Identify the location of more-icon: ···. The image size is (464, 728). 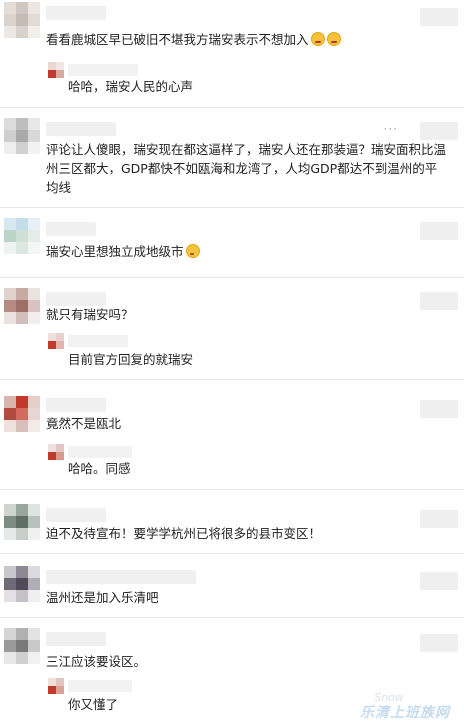
(391, 129).